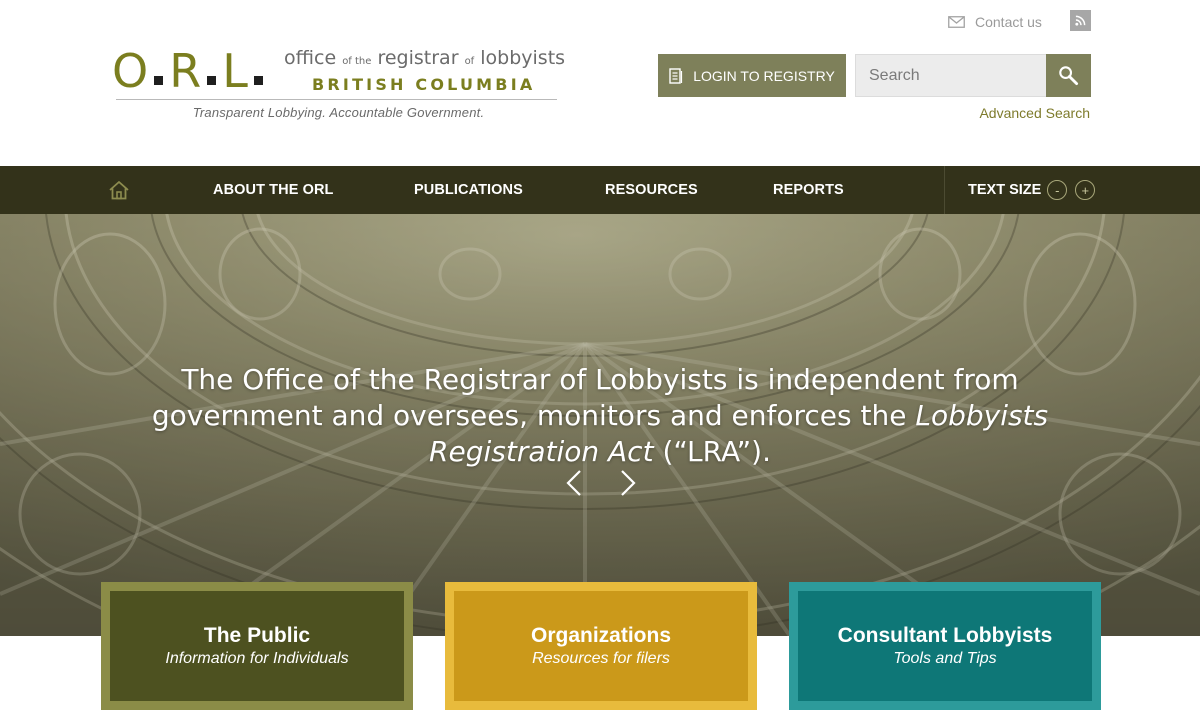 The width and height of the screenshot is (1200, 720). I want to click on login-label: LOGIN TO REGISTRY, so click(764, 75).